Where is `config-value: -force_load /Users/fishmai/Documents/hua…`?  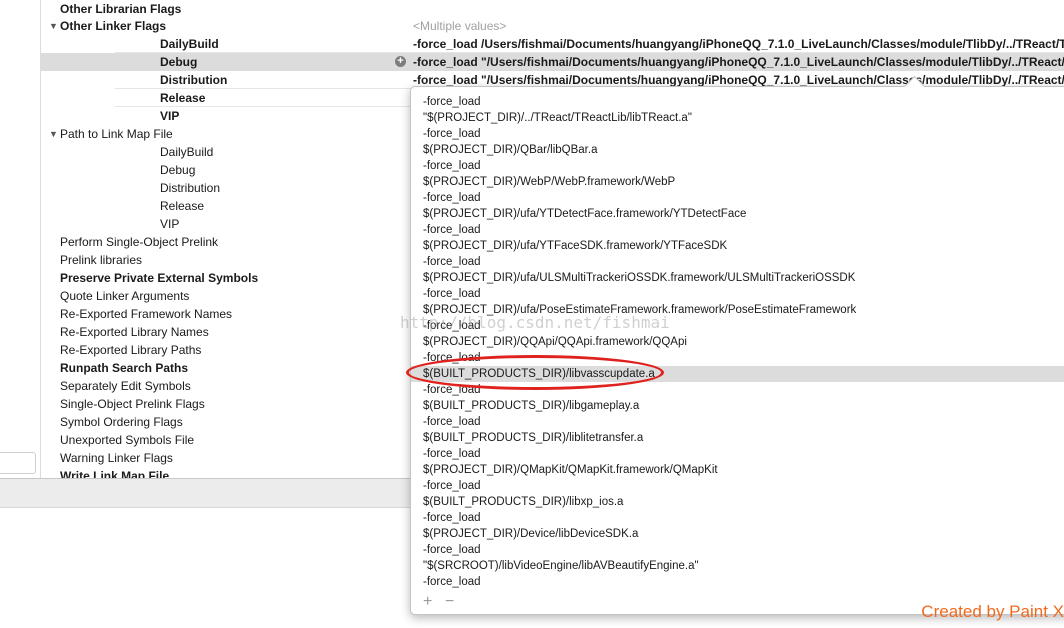 config-value: -force_load /Users/fishmai/Documents/hua… is located at coordinates (738, 44).